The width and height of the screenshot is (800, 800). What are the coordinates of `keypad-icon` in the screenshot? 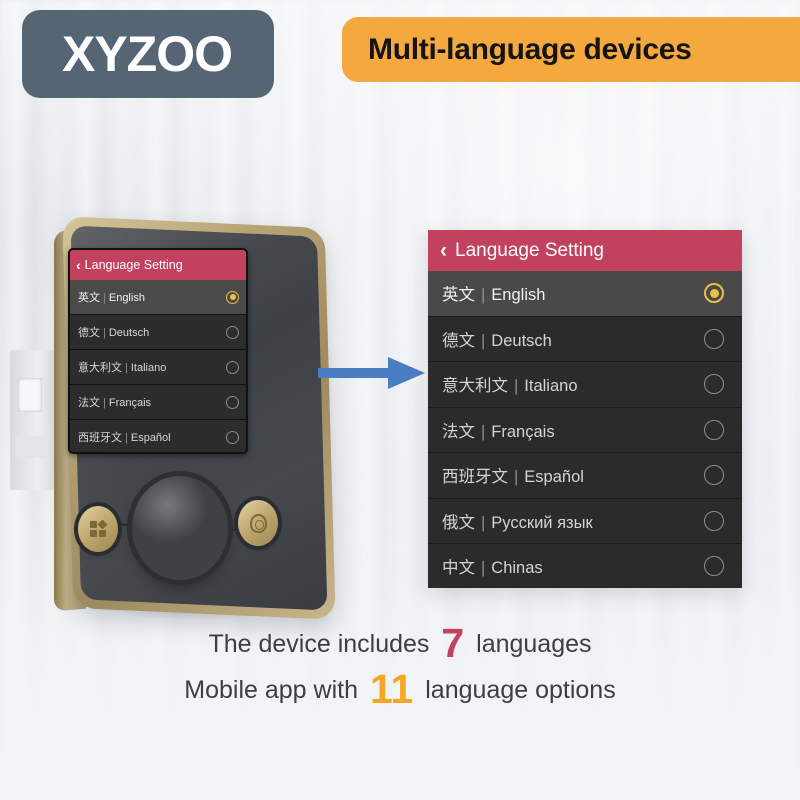 It's located at (99, 528).